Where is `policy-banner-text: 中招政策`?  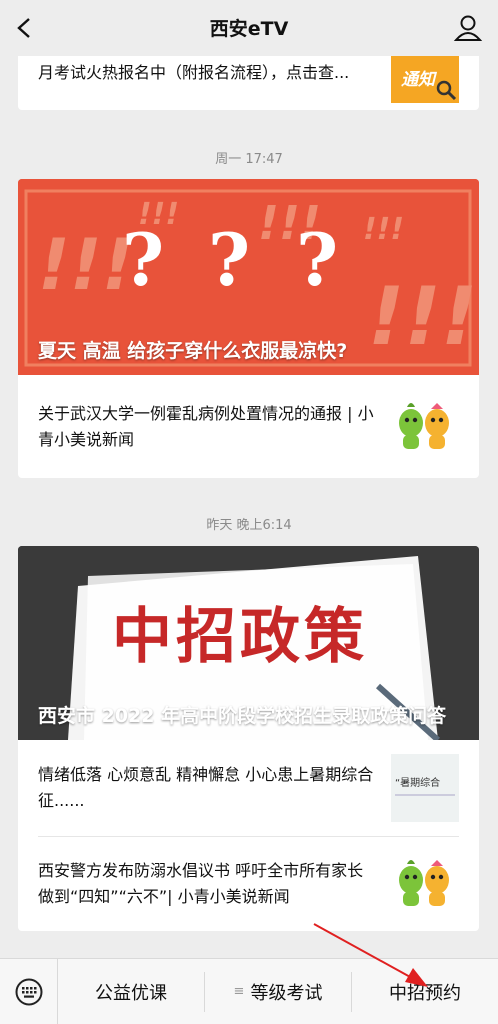 policy-banner-text: 中招政策 is located at coordinates (240, 637).